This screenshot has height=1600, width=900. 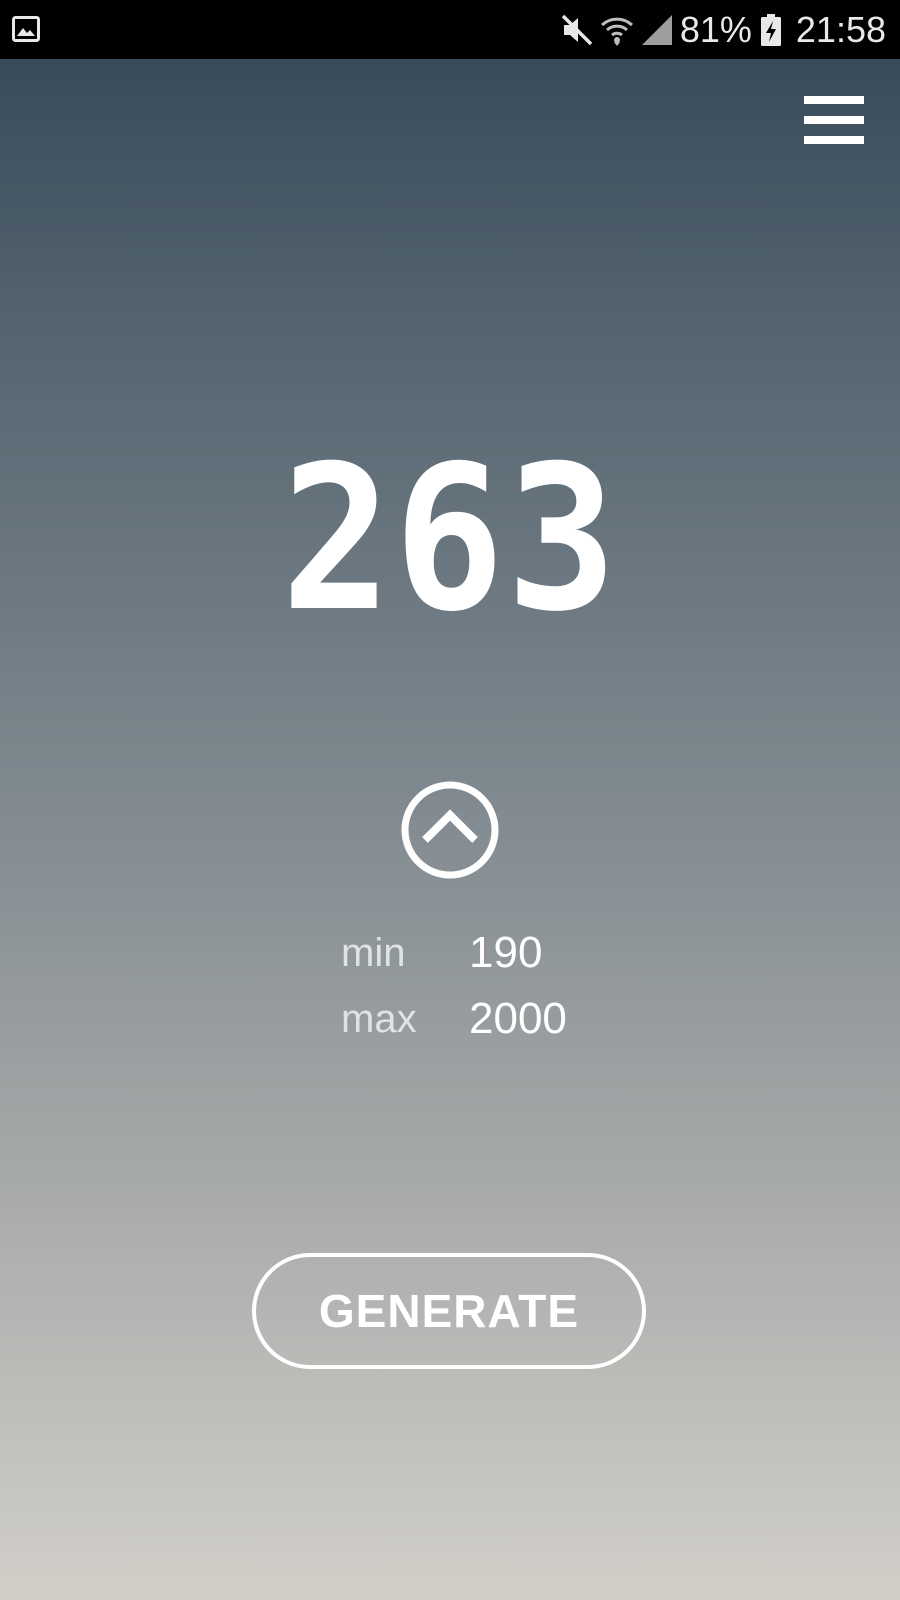 I want to click on status-icons: 81% 21:58, so click(x=723, y=29).